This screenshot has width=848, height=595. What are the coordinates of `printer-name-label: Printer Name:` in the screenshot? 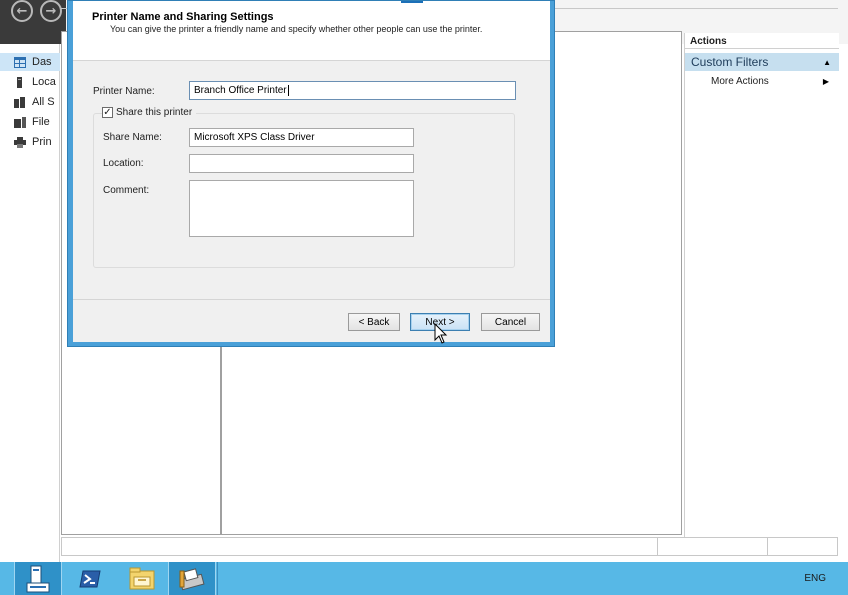 It's located at (124, 91).